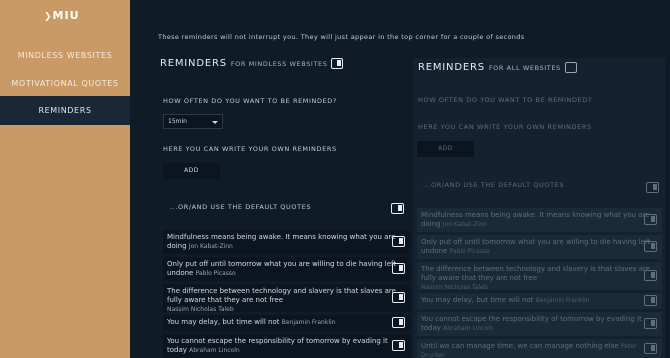 The width and height of the screenshot is (670, 358). Describe the element at coordinates (497, 67) in the screenshot. I see `section-title: REMINDERS FOR ALL WEBSITES` at that location.